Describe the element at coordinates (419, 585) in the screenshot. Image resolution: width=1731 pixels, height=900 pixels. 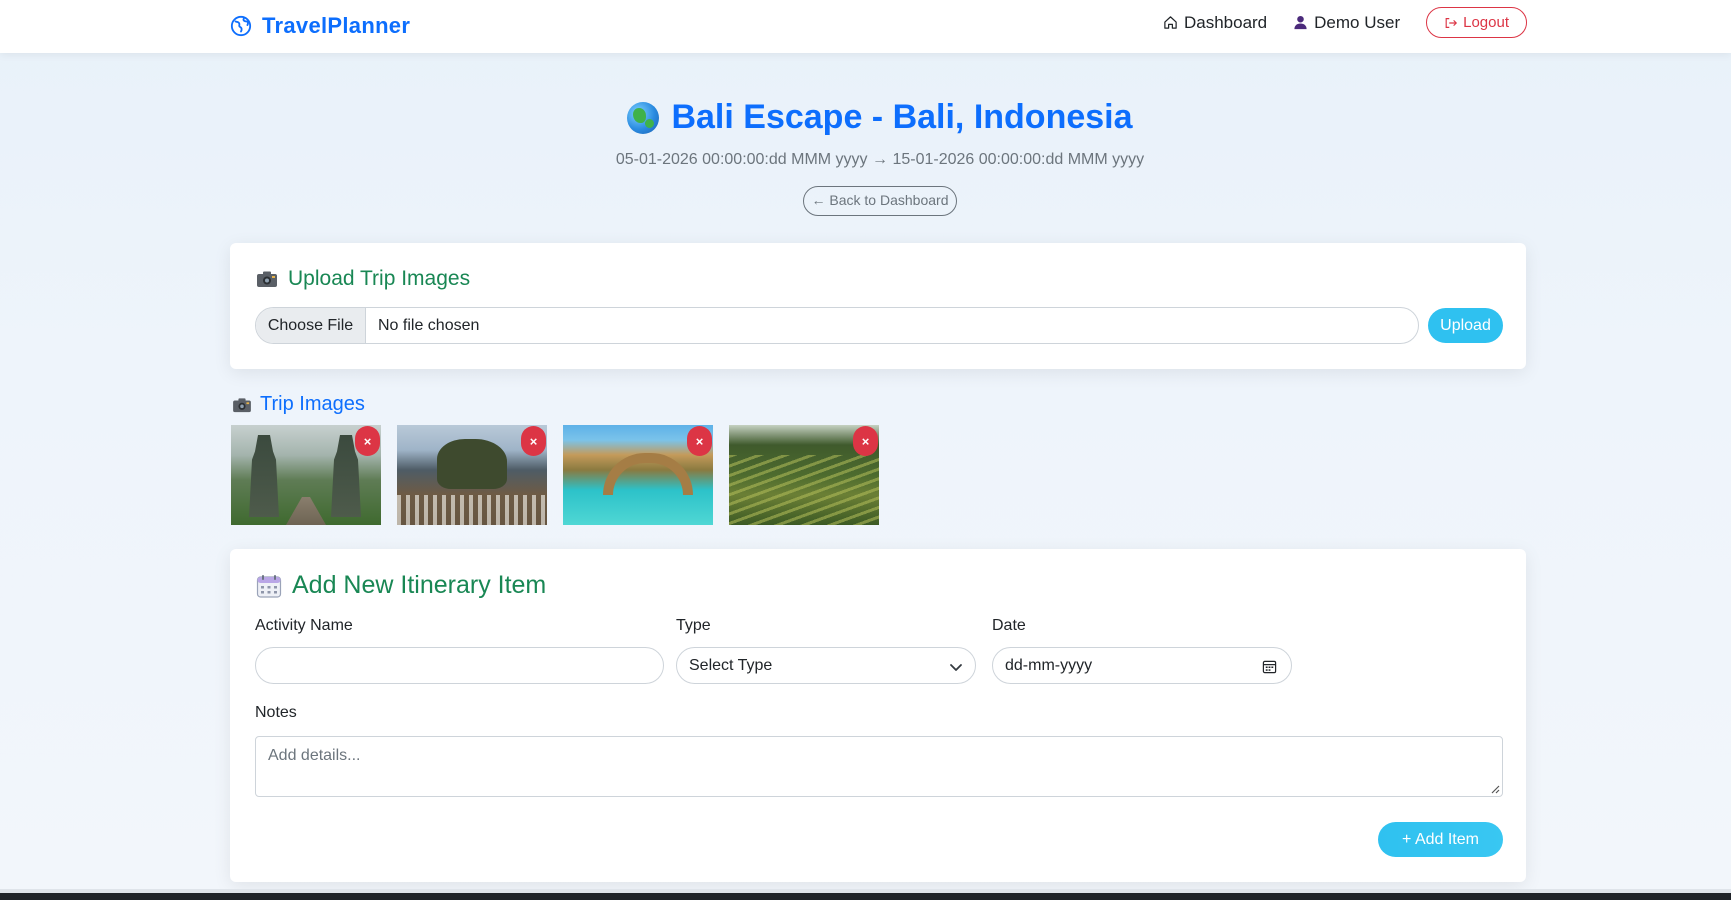
I see `itinerary-title-text: Add New Itinerary Item` at that location.